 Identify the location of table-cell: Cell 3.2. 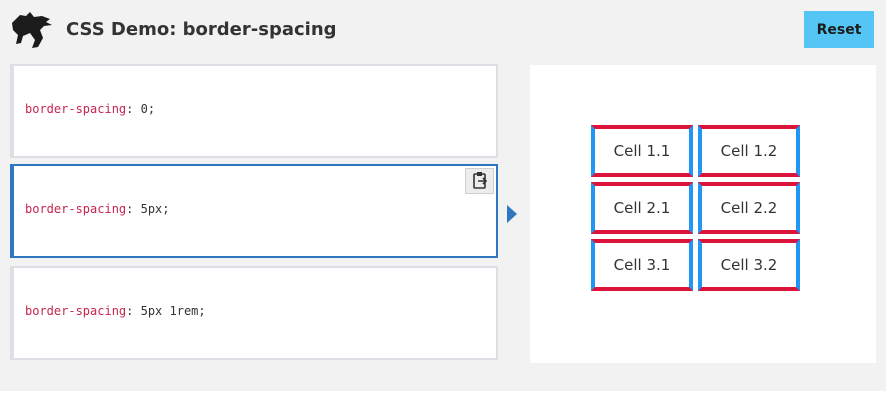
(749, 265).